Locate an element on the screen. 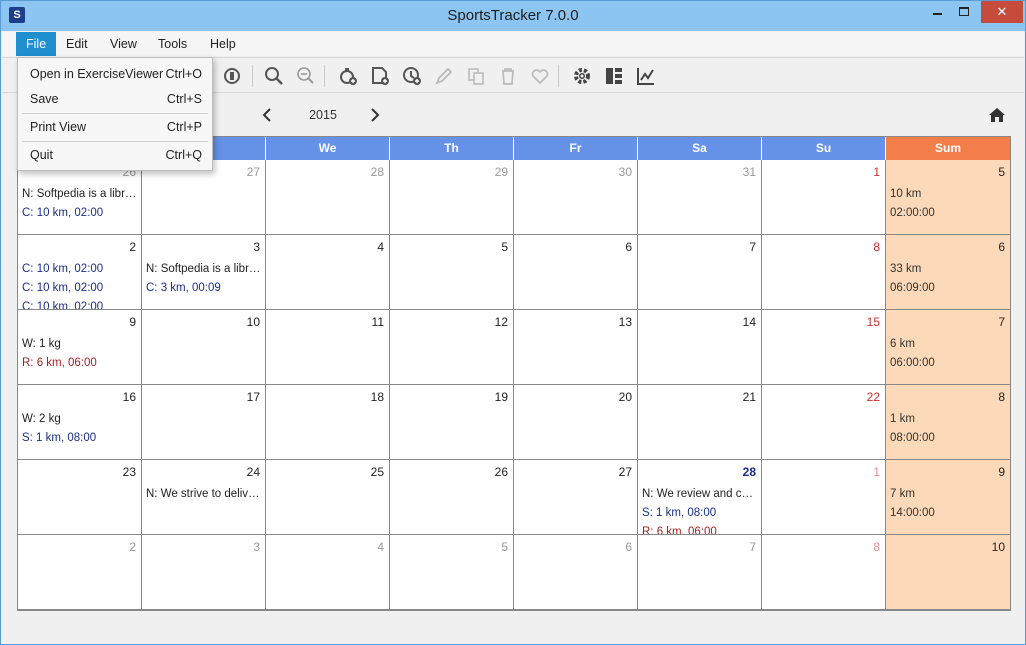  add-exercise-button is located at coordinates (348, 76).